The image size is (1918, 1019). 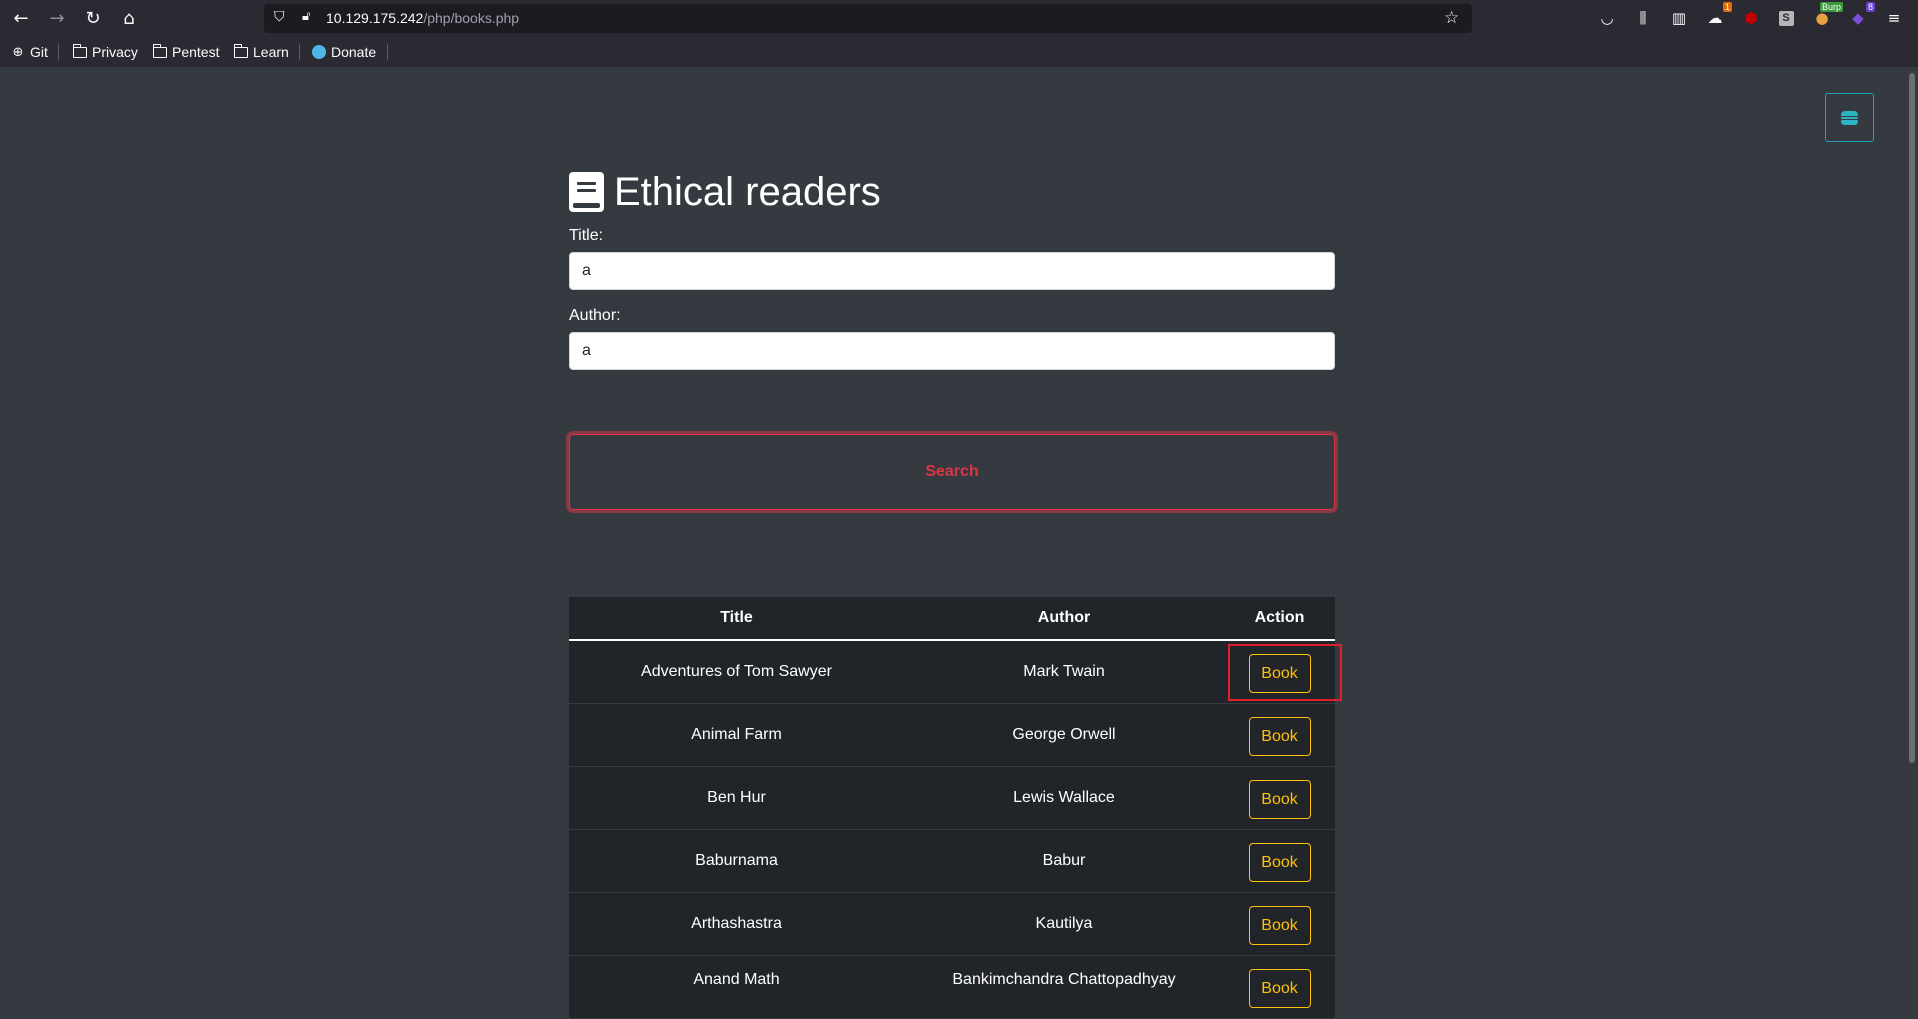 What do you see at coordinates (283, 18) in the screenshot?
I see `tracking-shield-icon: ⛉` at bounding box center [283, 18].